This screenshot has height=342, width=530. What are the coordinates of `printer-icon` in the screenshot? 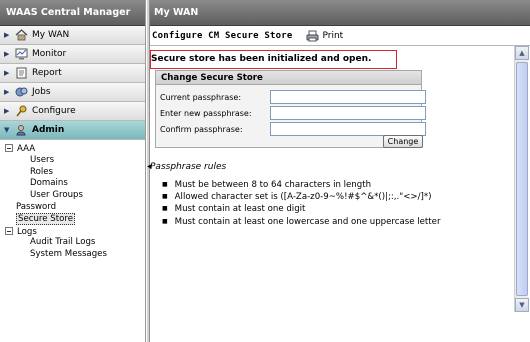 It's located at (312, 35).